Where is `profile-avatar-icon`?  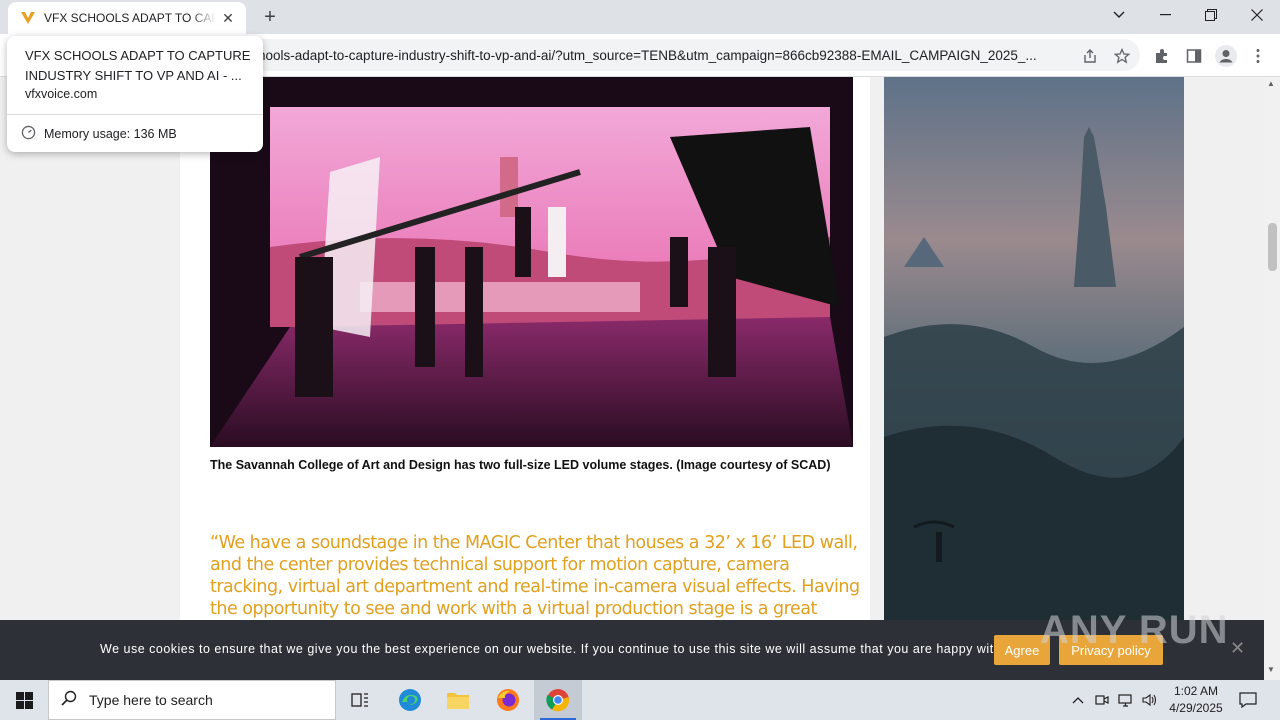 profile-avatar-icon is located at coordinates (1226, 56).